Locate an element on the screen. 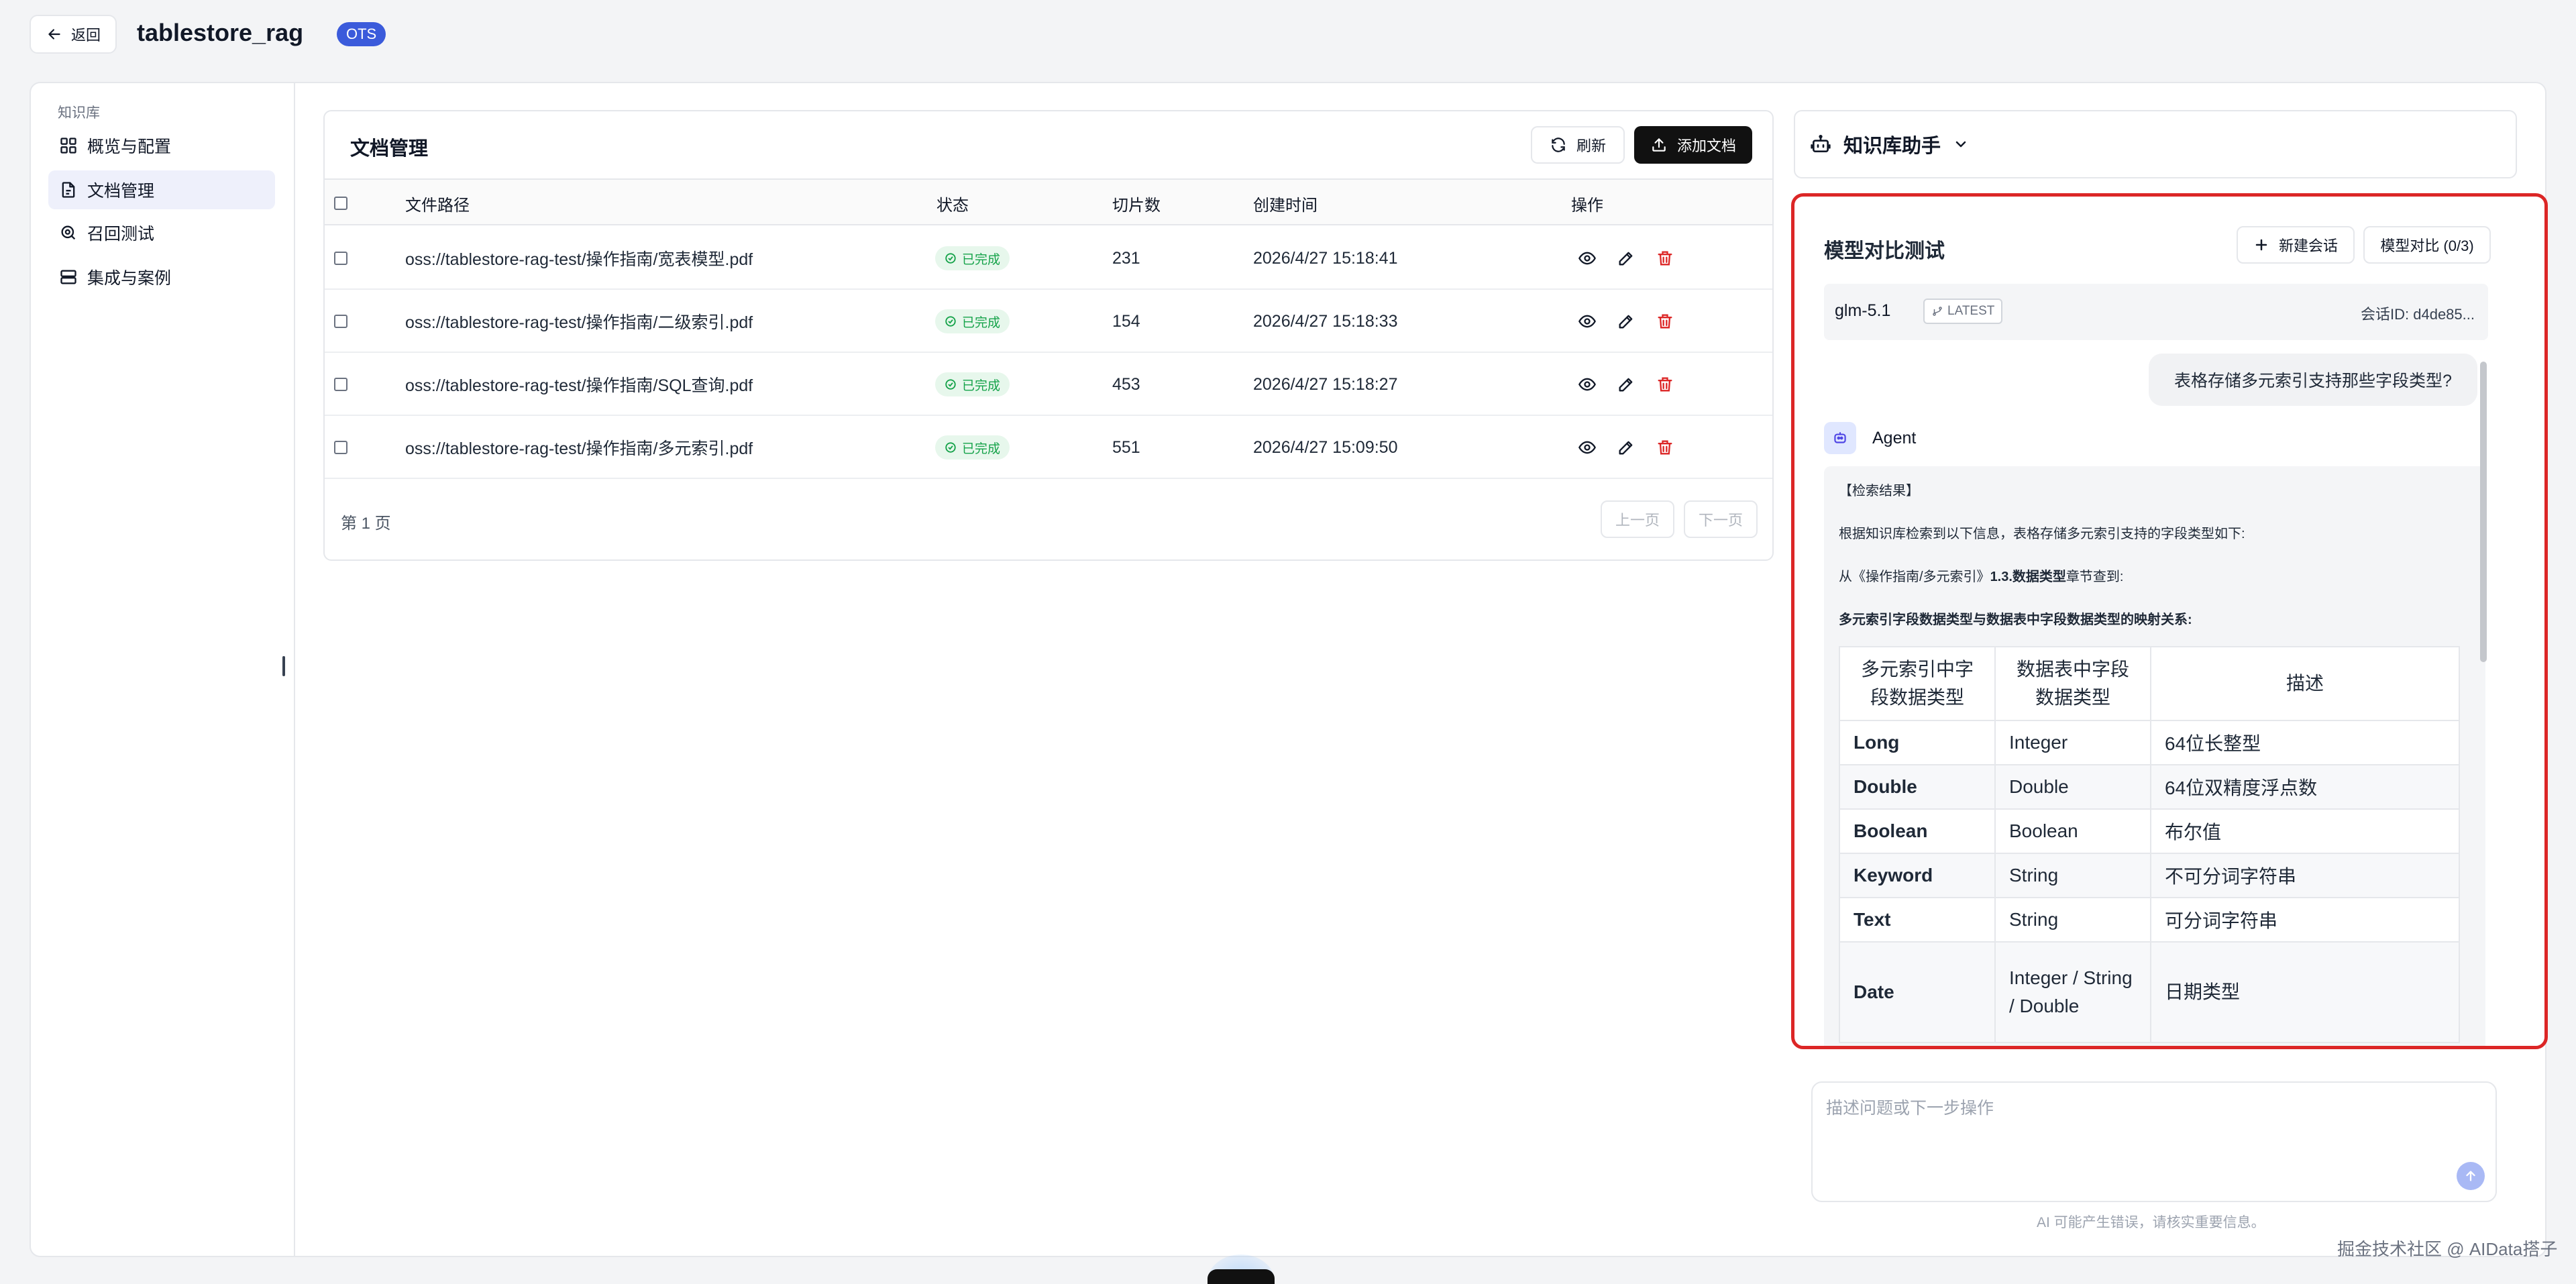 The width and height of the screenshot is (2576, 1284). send-button is located at coordinates (2471, 1176).